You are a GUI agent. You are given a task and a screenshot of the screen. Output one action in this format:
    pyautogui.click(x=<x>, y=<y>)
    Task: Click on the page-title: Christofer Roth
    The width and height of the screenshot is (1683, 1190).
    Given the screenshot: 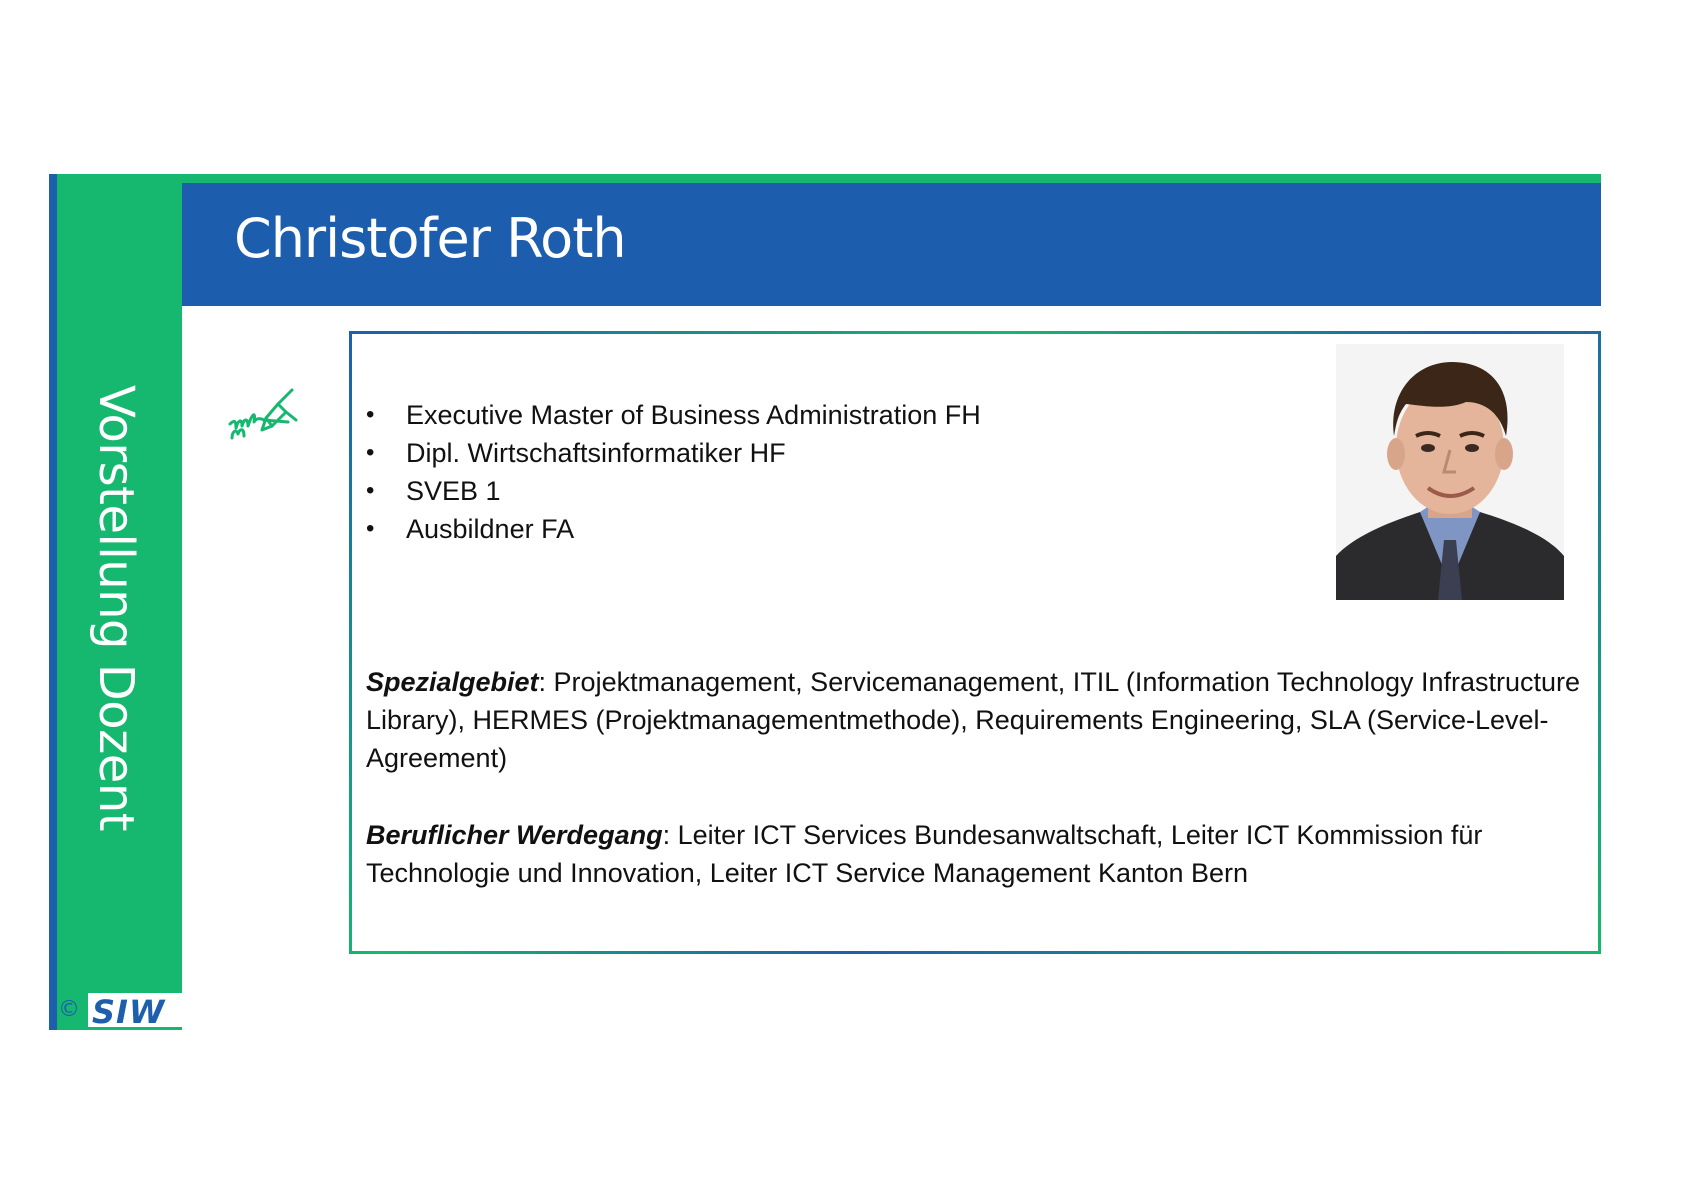 What is the action you would take?
    pyautogui.click(x=430, y=238)
    